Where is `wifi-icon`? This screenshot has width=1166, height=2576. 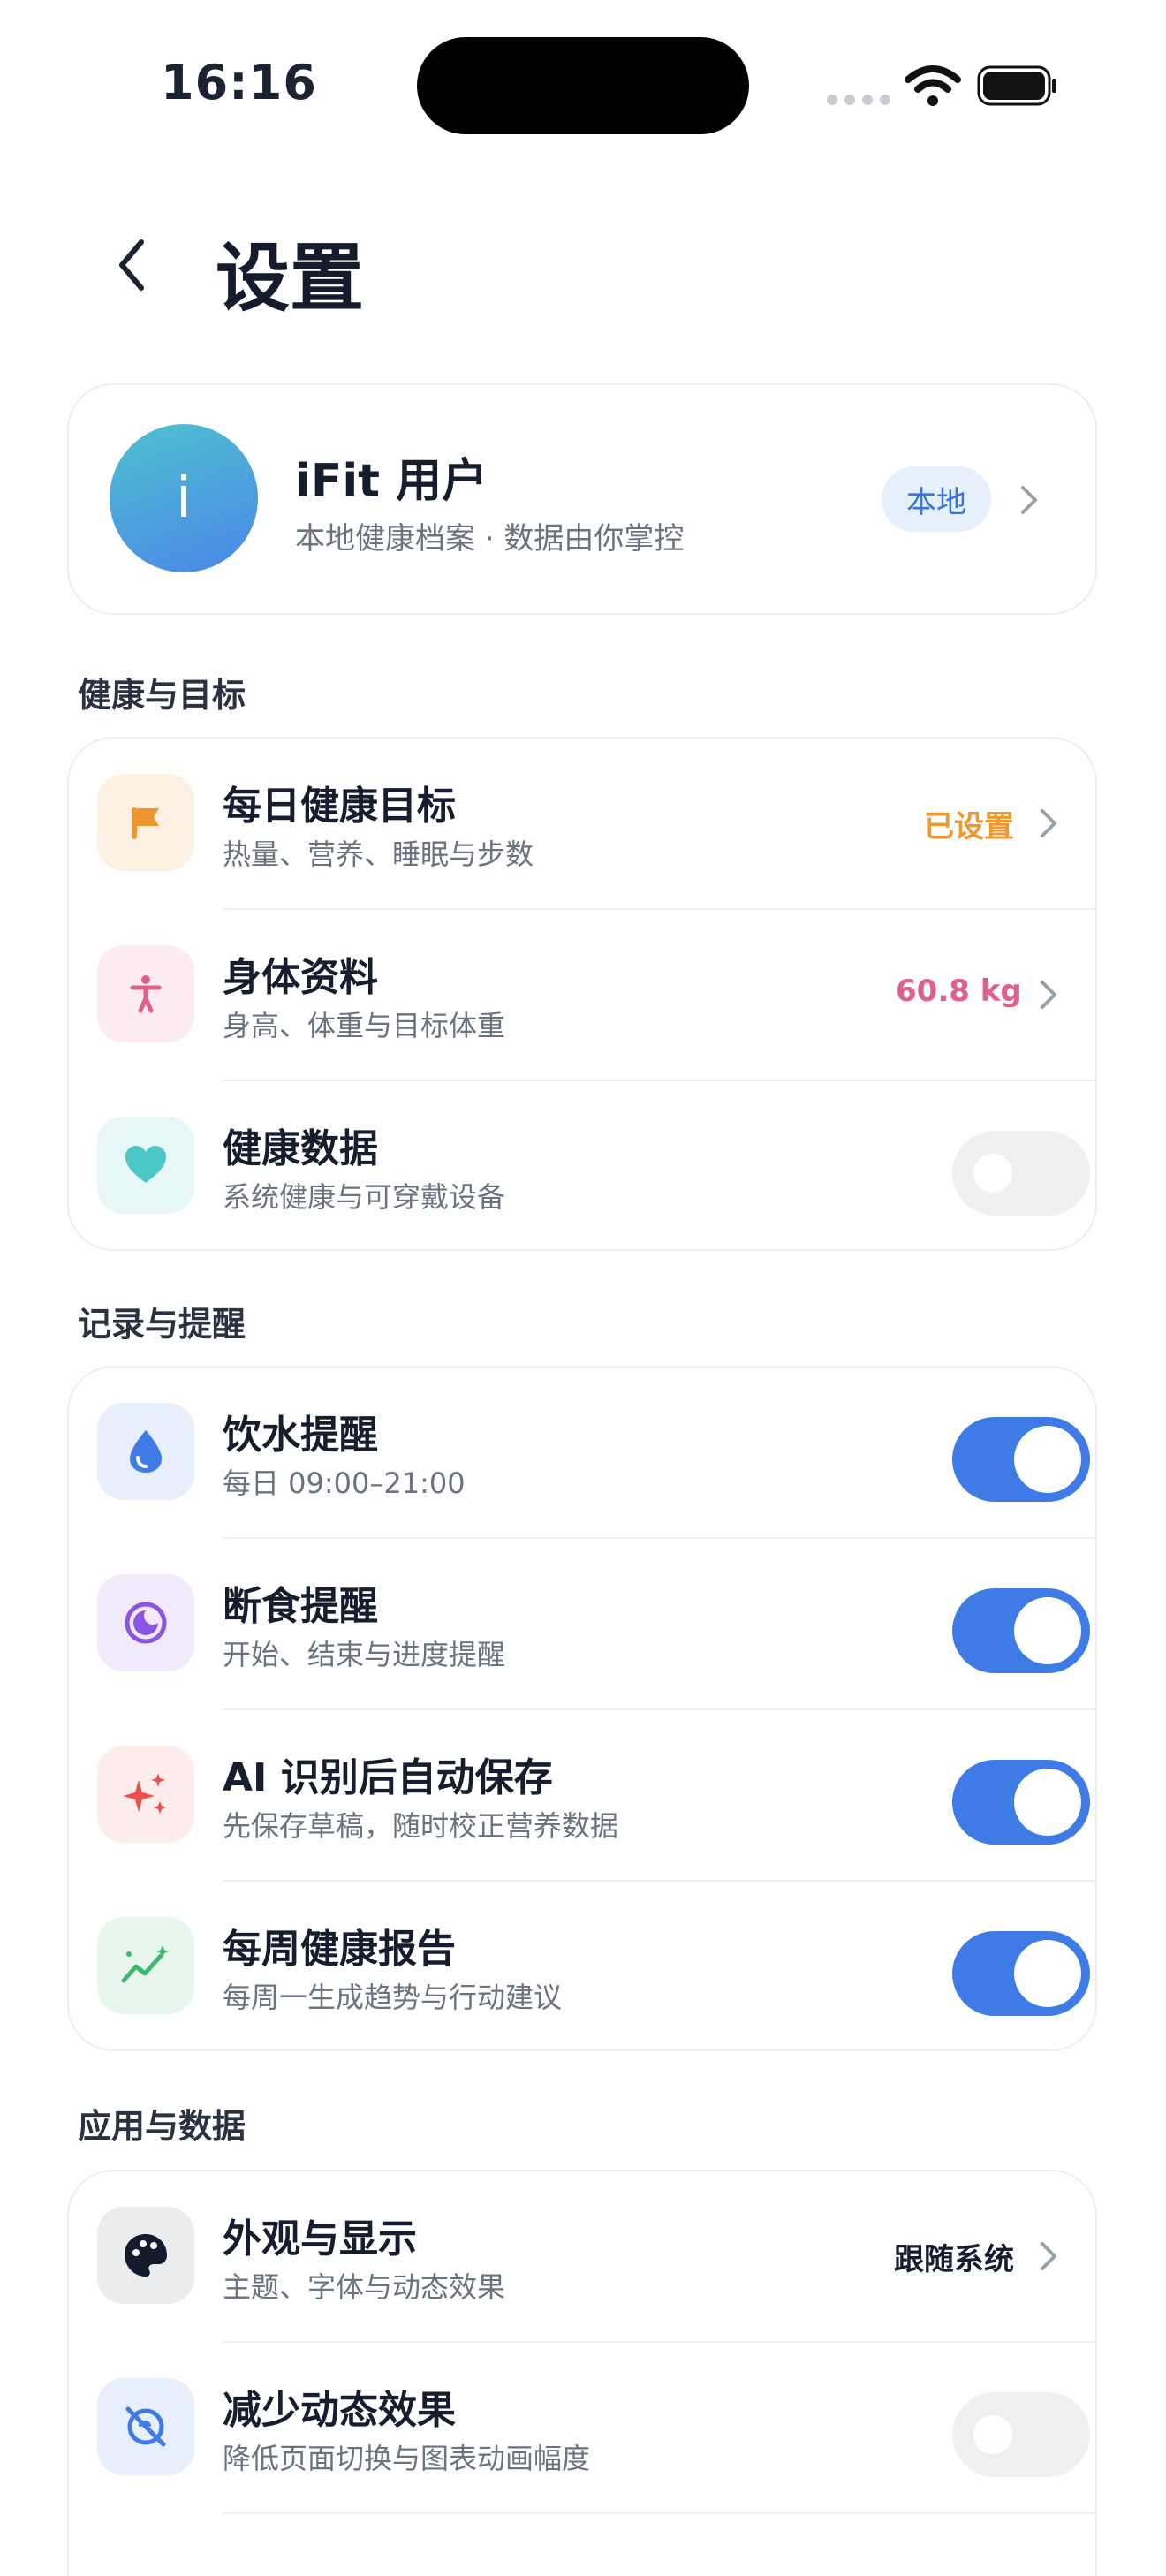
wifi-icon is located at coordinates (933, 86).